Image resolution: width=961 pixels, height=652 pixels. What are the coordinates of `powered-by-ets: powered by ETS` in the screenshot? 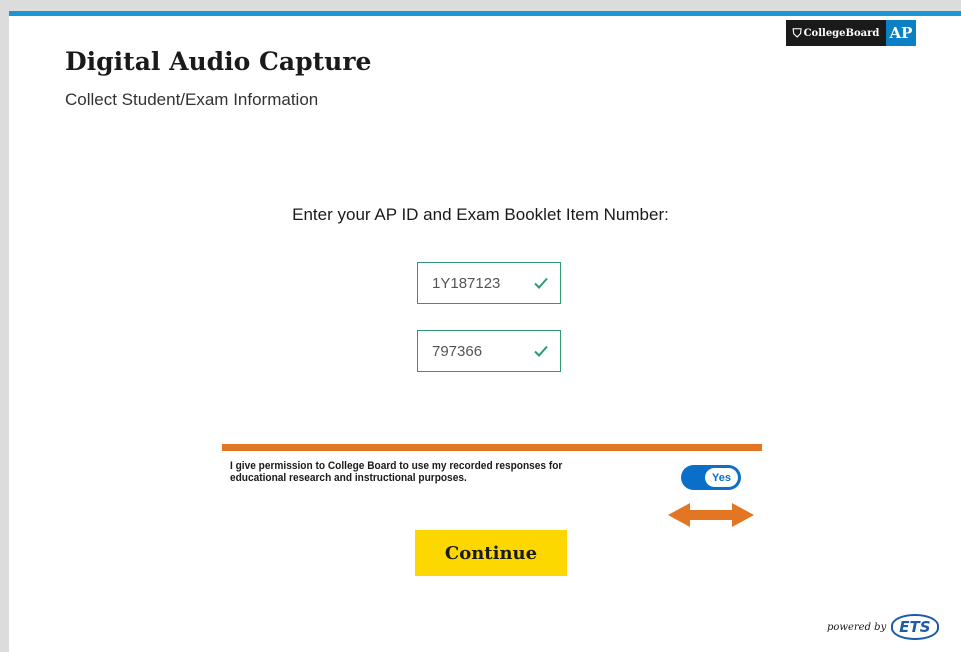 It's located at (894, 627).